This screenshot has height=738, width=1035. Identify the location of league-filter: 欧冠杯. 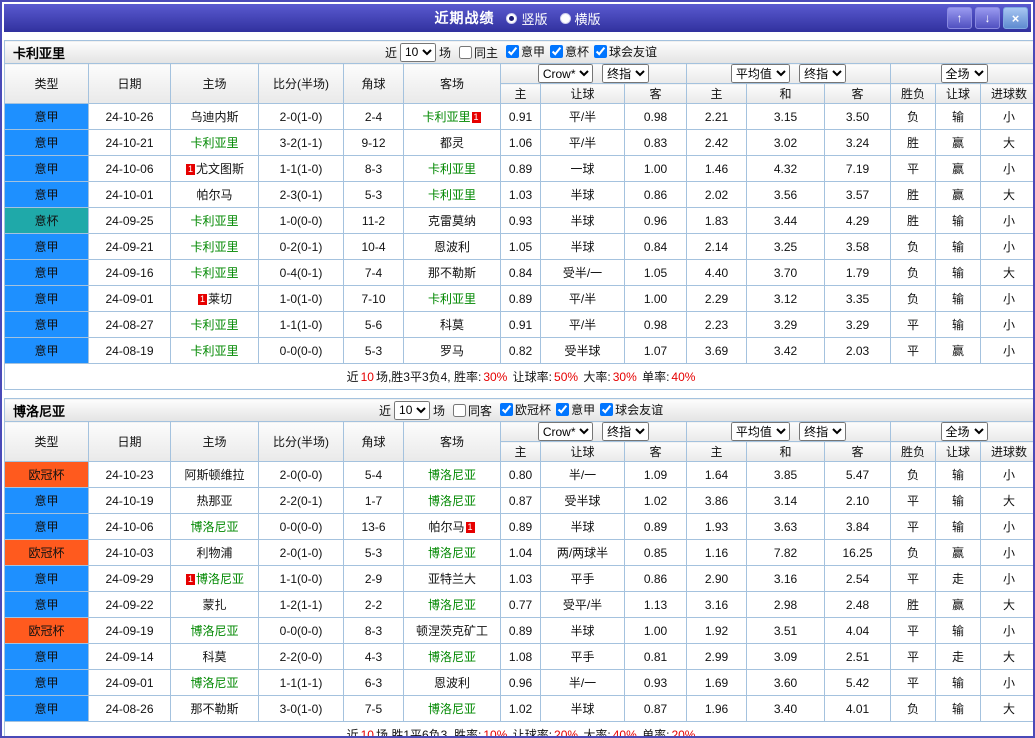
(525, 409).